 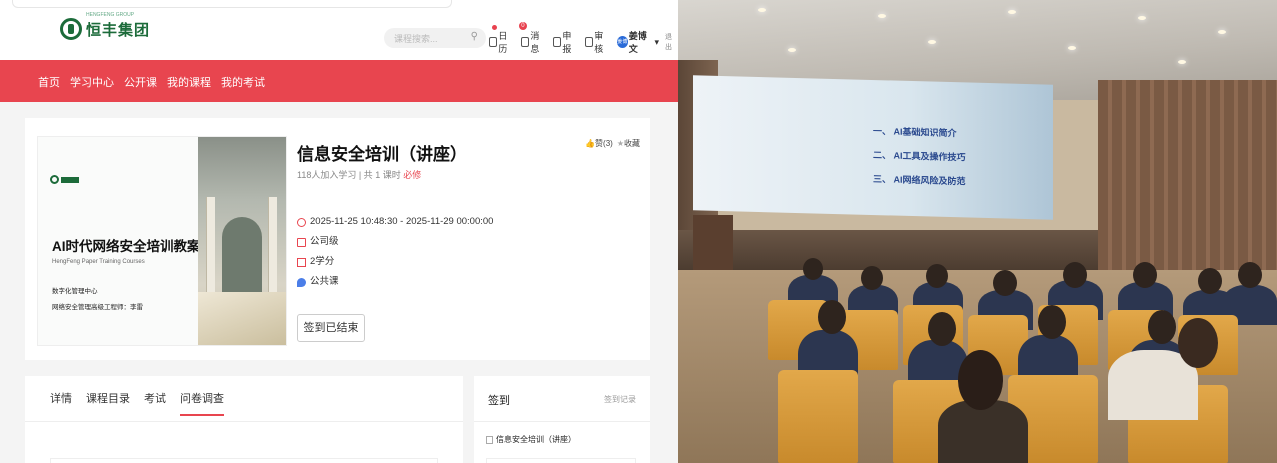 What do you see at coordinates (474, 36) in the screenshot?
I see `search-icon: ⚲` at bounding box center [474, 36].